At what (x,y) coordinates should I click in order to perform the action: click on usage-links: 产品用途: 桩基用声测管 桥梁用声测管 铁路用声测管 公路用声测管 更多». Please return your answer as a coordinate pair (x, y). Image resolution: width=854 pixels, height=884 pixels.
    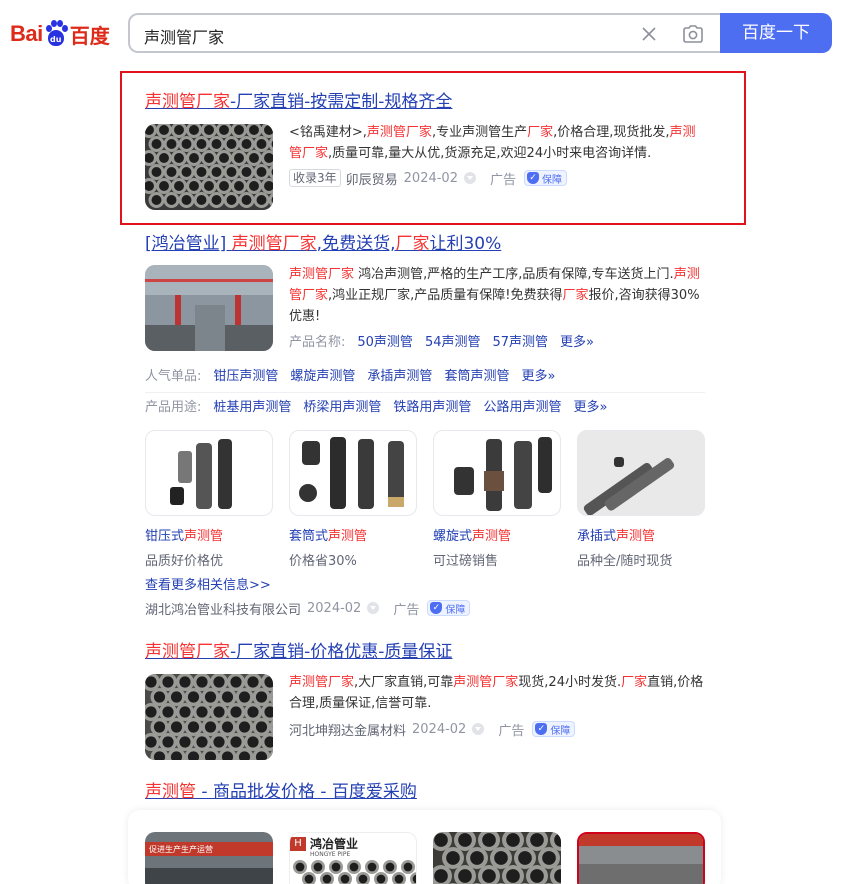
    Looking at the image, I should click on (376, 405).